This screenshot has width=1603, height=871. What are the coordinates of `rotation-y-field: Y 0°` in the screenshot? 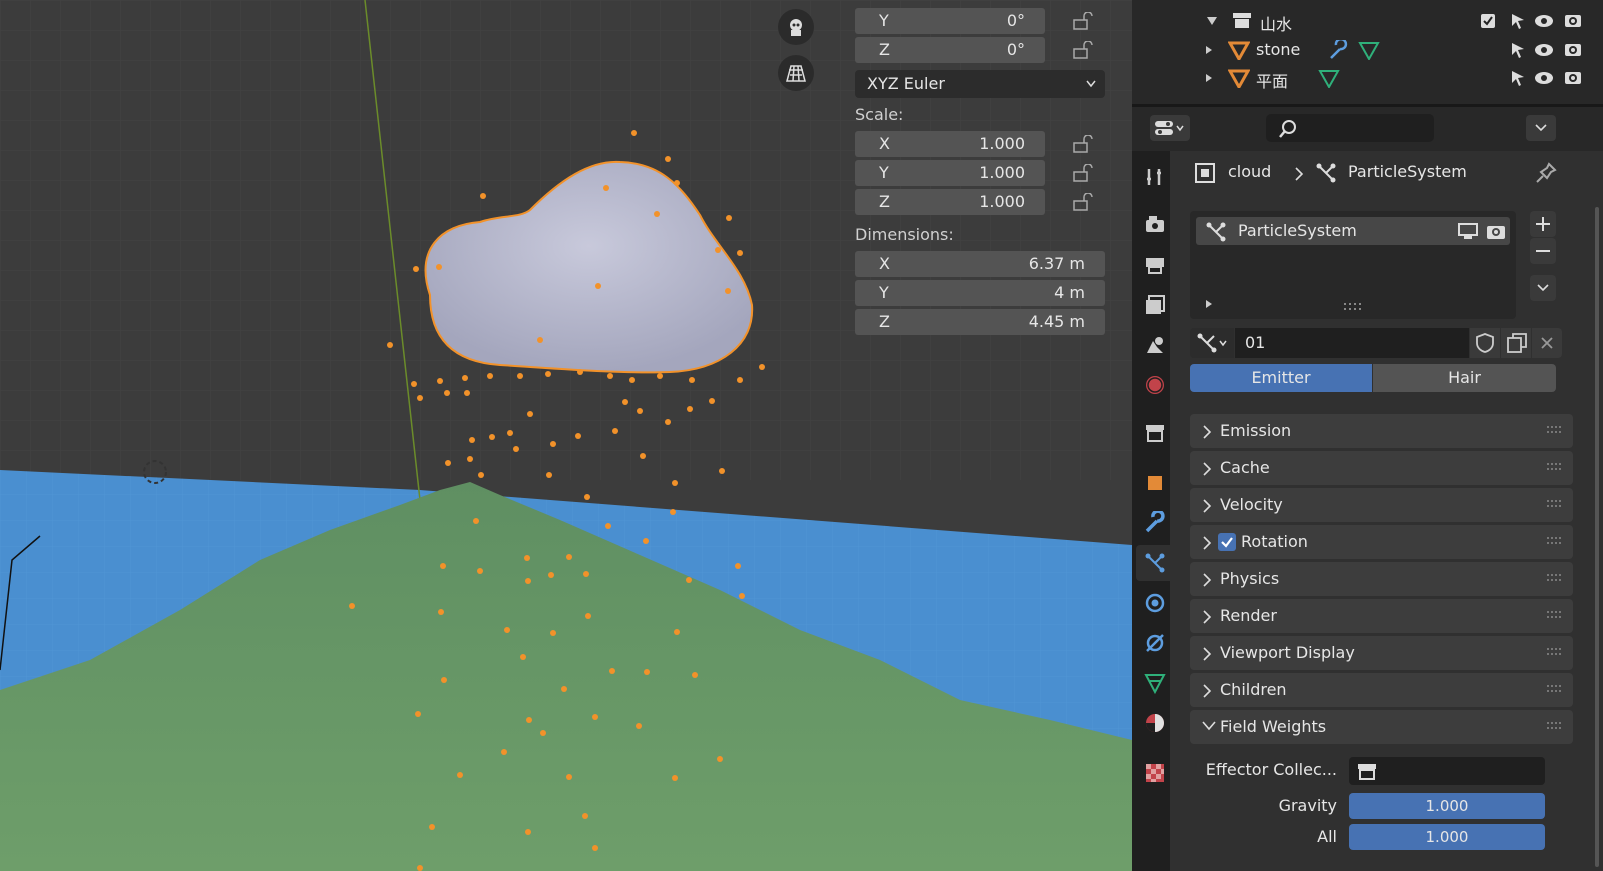 It's located at (950, 21).